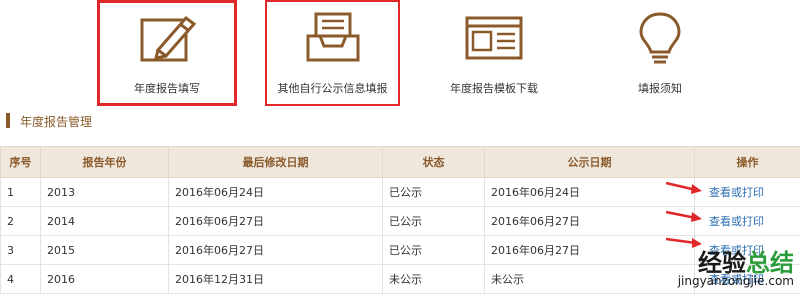  Describe the element at coordinates (20, 162) in the screenshot. I see `col-header-no: 序号` at that location.